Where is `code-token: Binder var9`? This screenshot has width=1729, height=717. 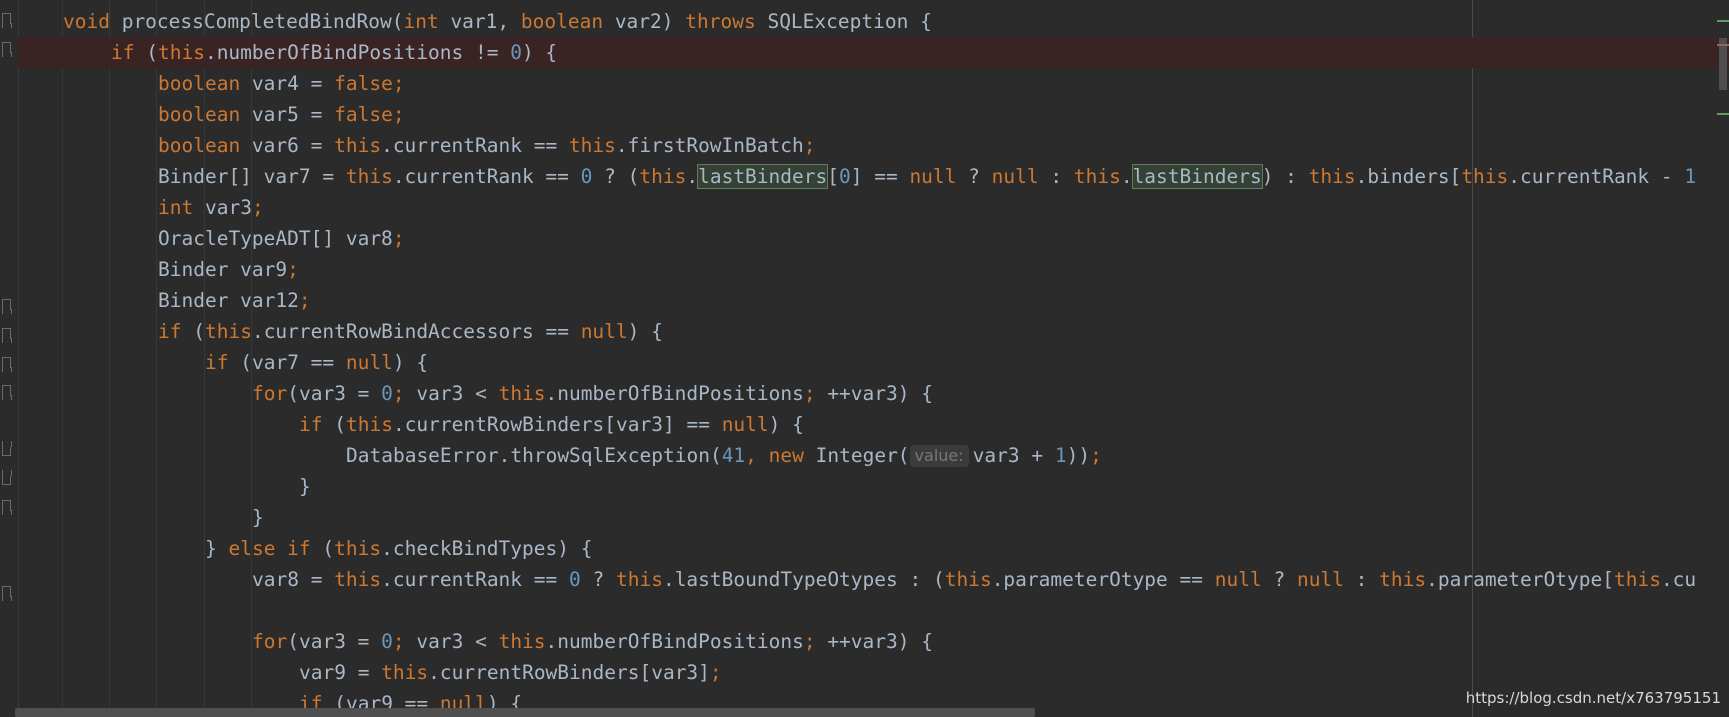 code-token: Binder var9 is located at coordinates (223, 269).